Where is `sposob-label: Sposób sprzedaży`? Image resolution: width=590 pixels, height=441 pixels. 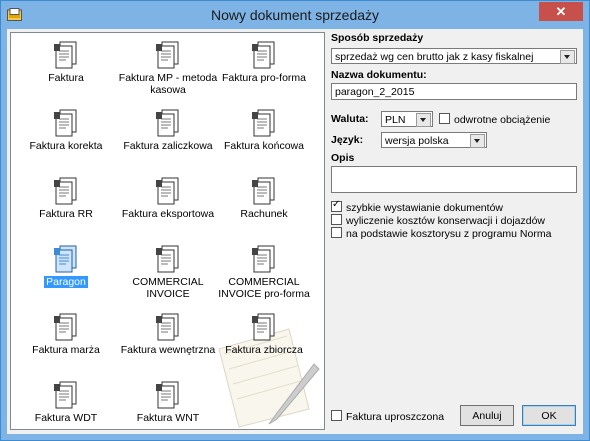 sposob-label: Sposób sprzedaży is located at coordinates (377, 38).